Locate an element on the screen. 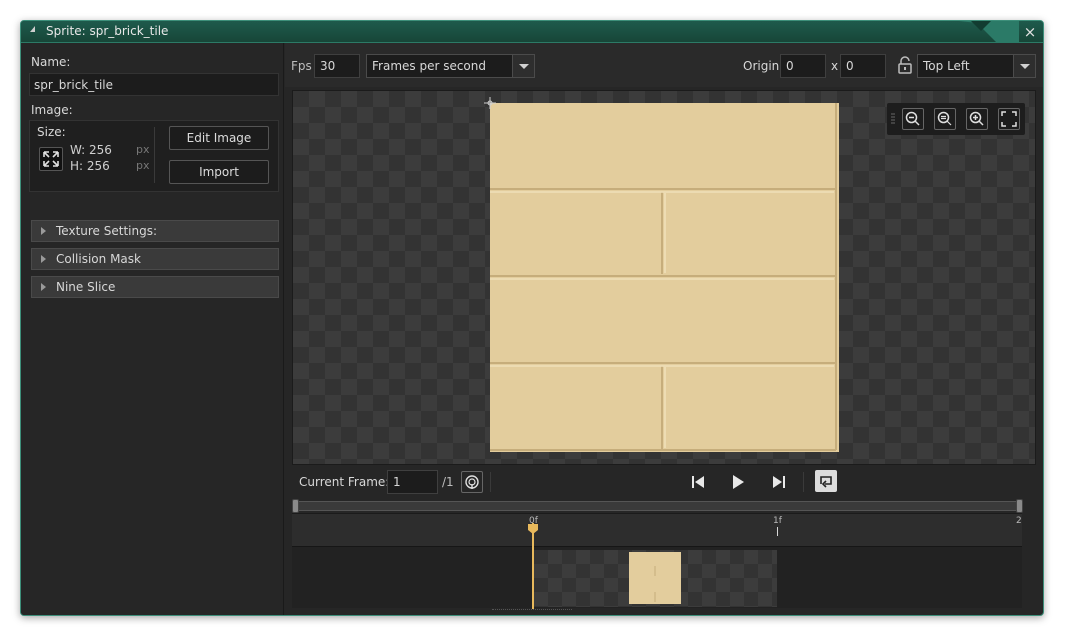 This screenshot has width=1065, height=642. zoom-out-button is located at coordinates (913, 119).